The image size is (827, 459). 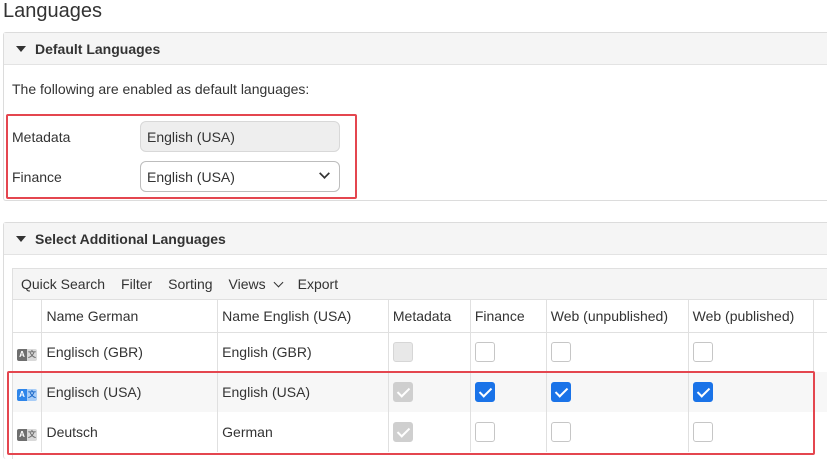 I want to click on export-button: Export, so click(x=318, y=284).